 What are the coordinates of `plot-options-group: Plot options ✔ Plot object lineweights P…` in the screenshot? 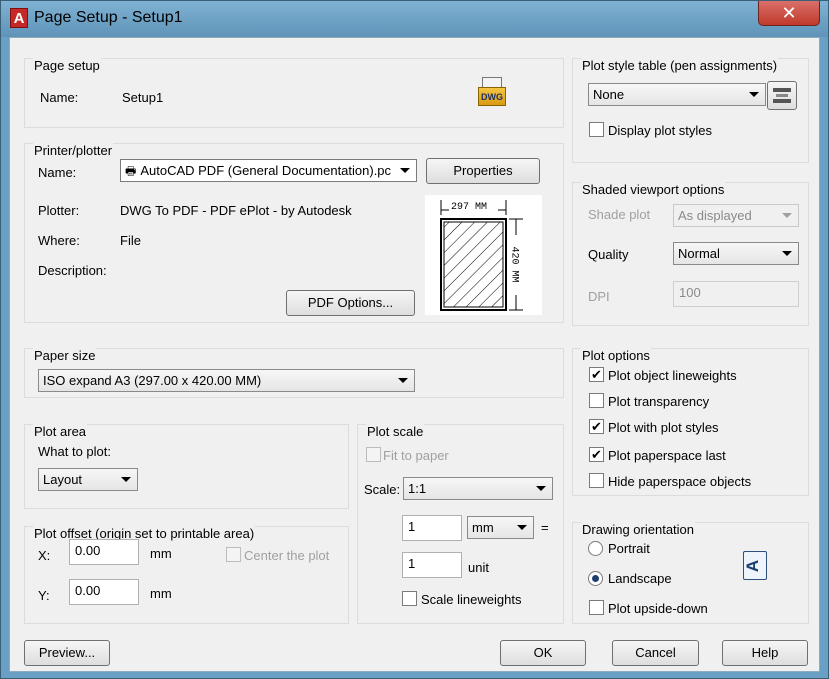 It's located at (690, 422).